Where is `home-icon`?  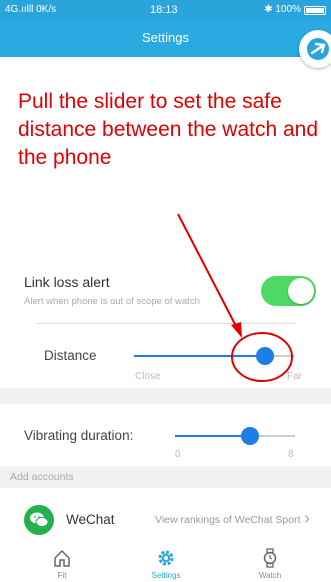
home-icon is located at coordinates (62, 558).